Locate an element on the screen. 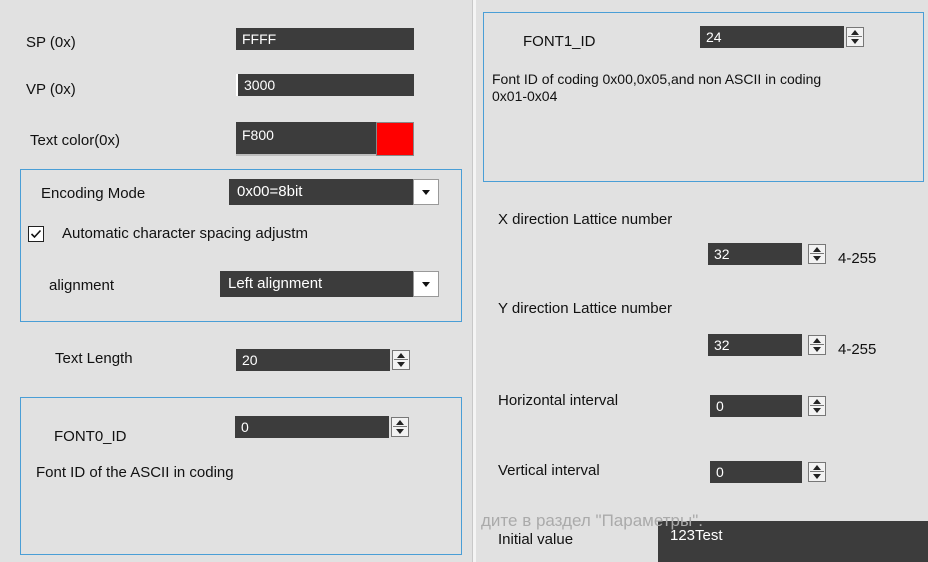 This screenshot has width=928, height=562. font0-description: Font ID of the ASCII in coding is located at coordinates (135, 472).